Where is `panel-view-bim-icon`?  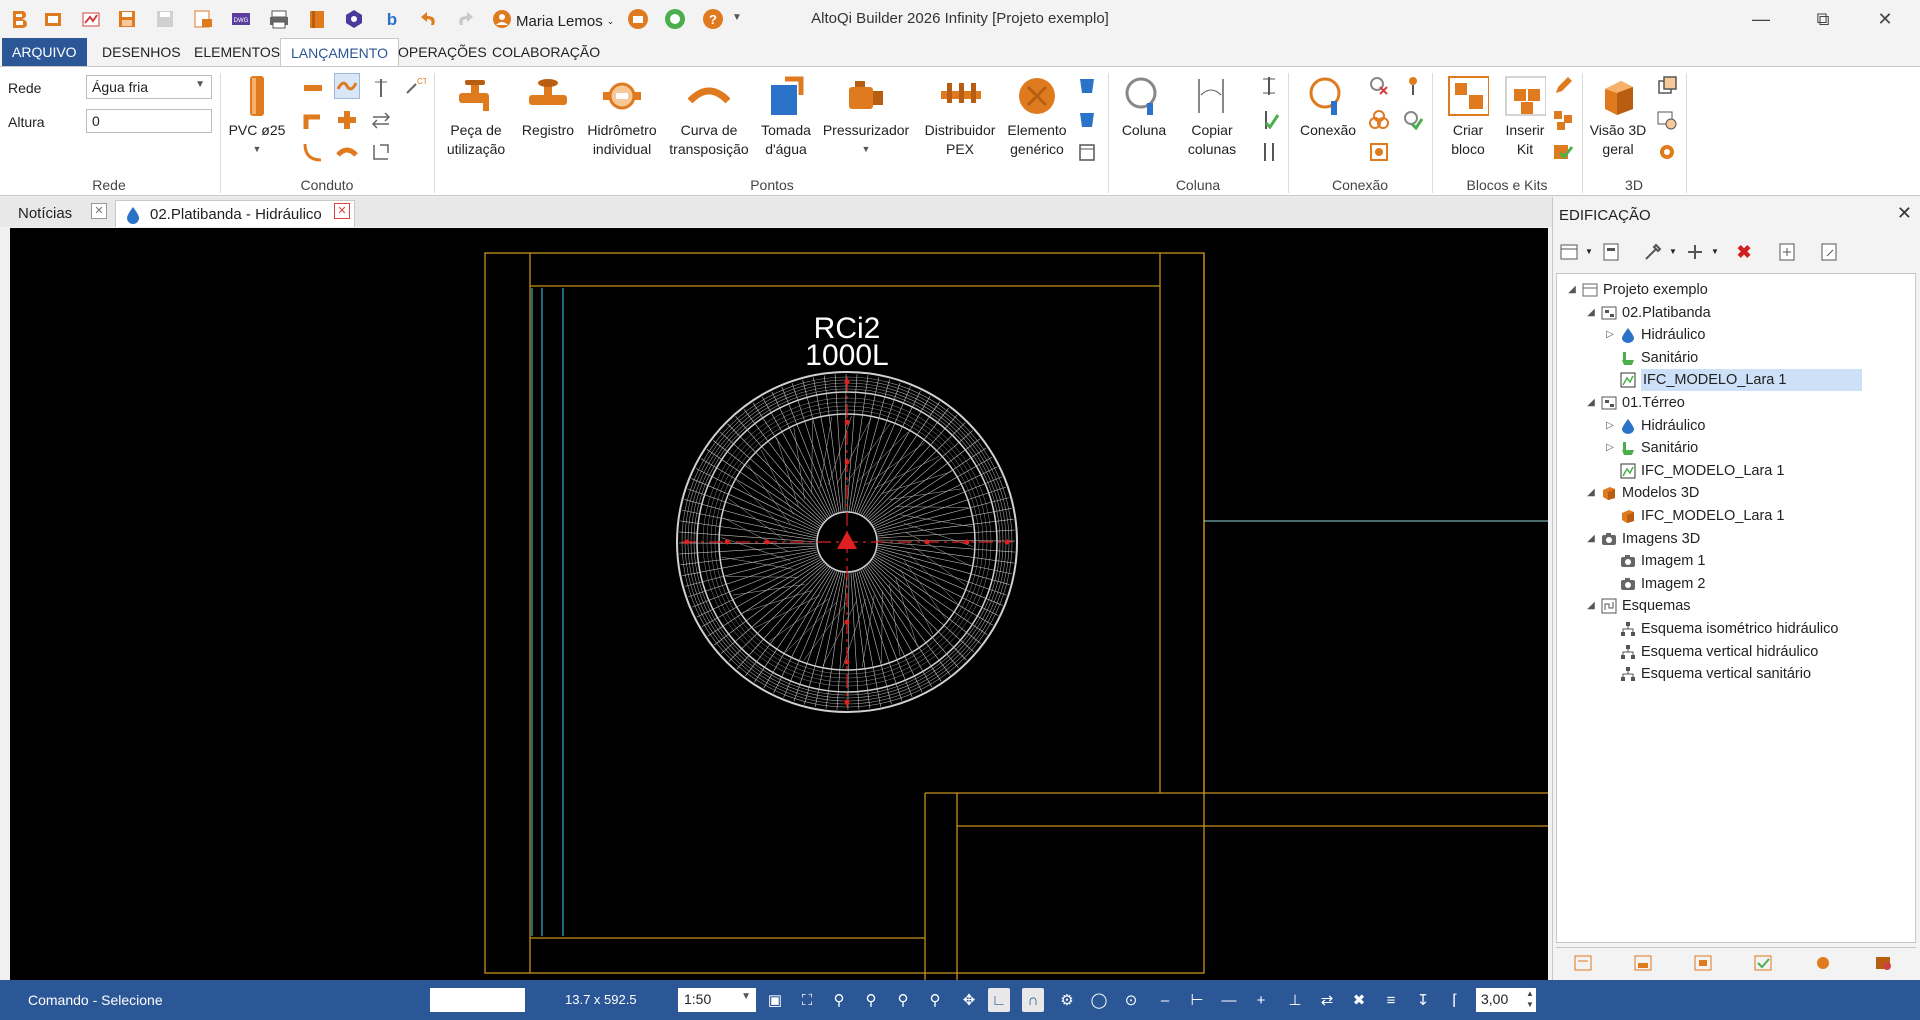 panel-view-bim-icon is located at coordinates (1883, 963).